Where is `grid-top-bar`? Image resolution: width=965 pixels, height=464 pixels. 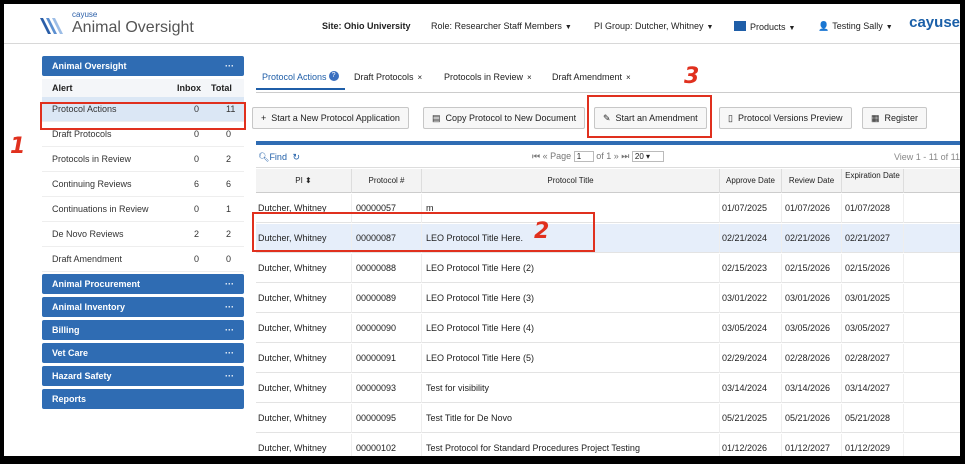
grid-top-bar is located at coordinates (608, 143).